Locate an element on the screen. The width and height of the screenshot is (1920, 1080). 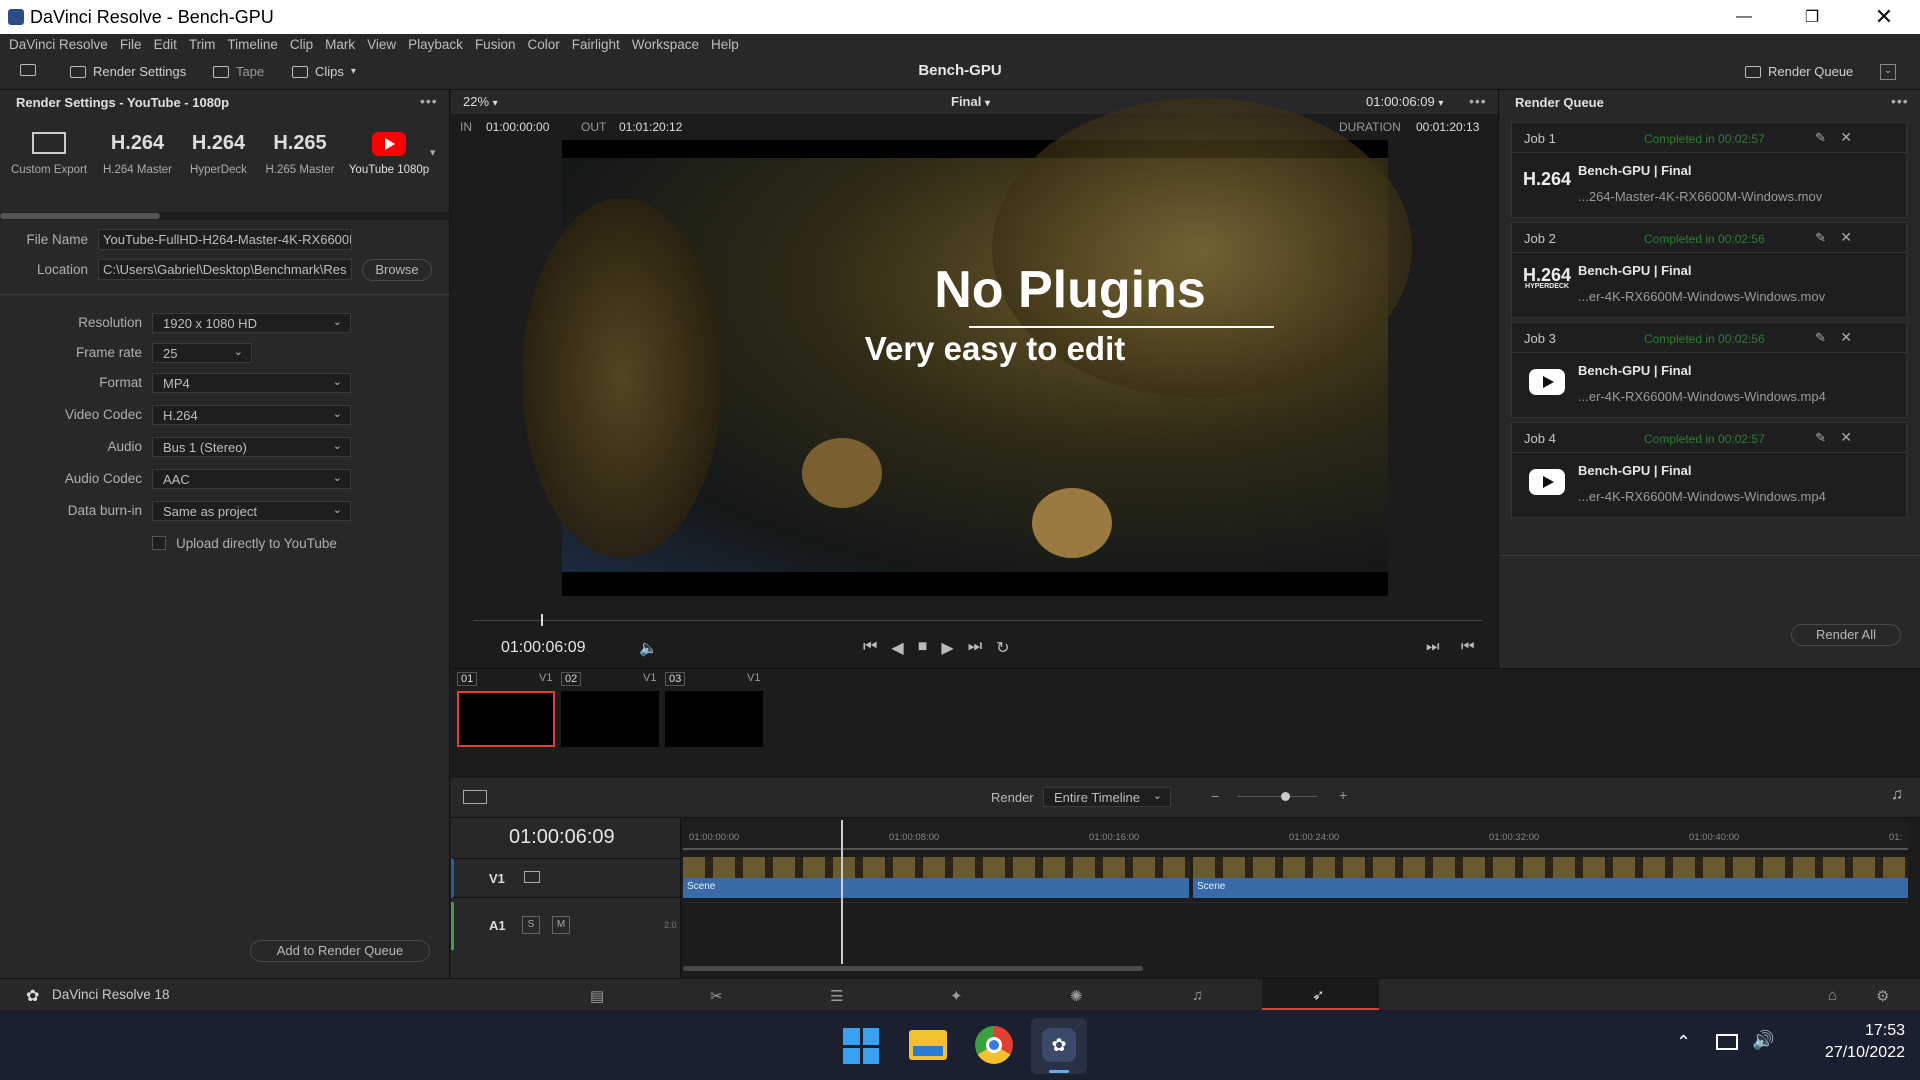
zoom-out-icon: − is located at coordinates (1215, 796).